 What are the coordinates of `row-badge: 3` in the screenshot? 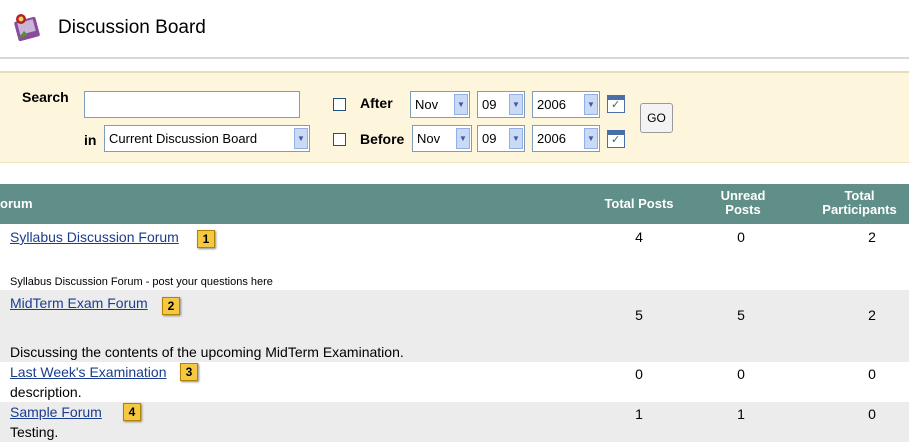 It's located at (189, 372).